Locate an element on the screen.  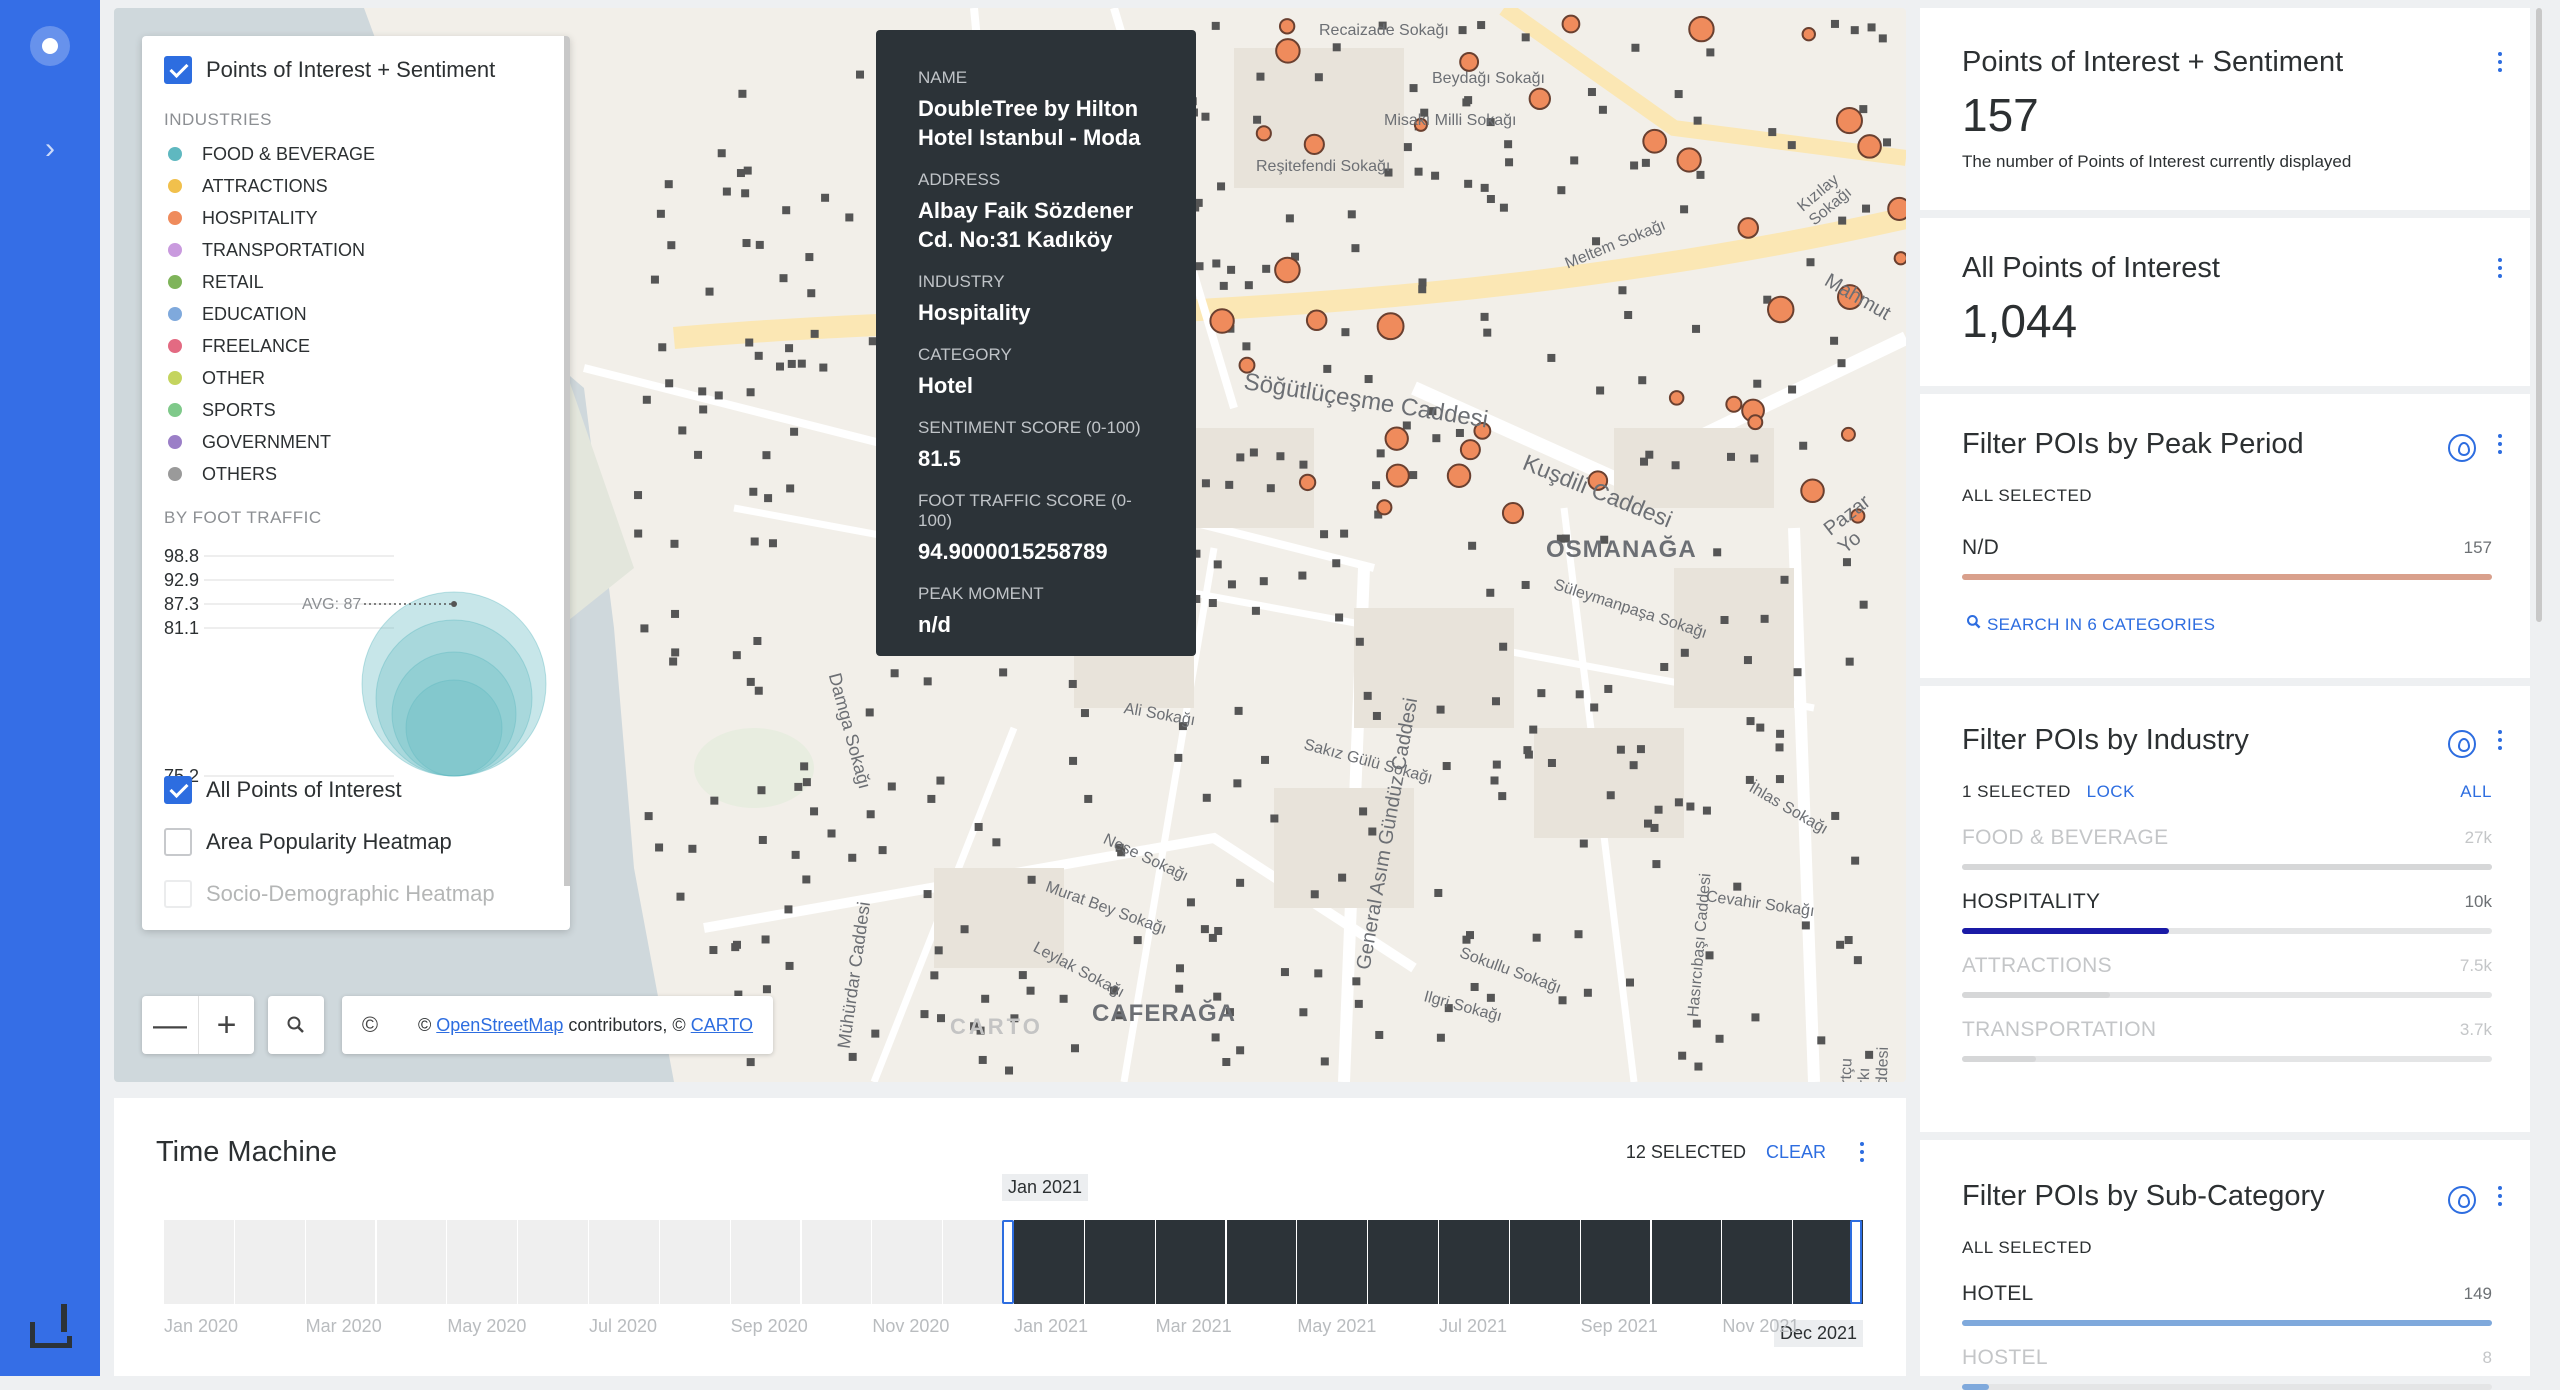
category-row: TRANSPORTATION 3.7k is located at coordinates (2227, 1040).